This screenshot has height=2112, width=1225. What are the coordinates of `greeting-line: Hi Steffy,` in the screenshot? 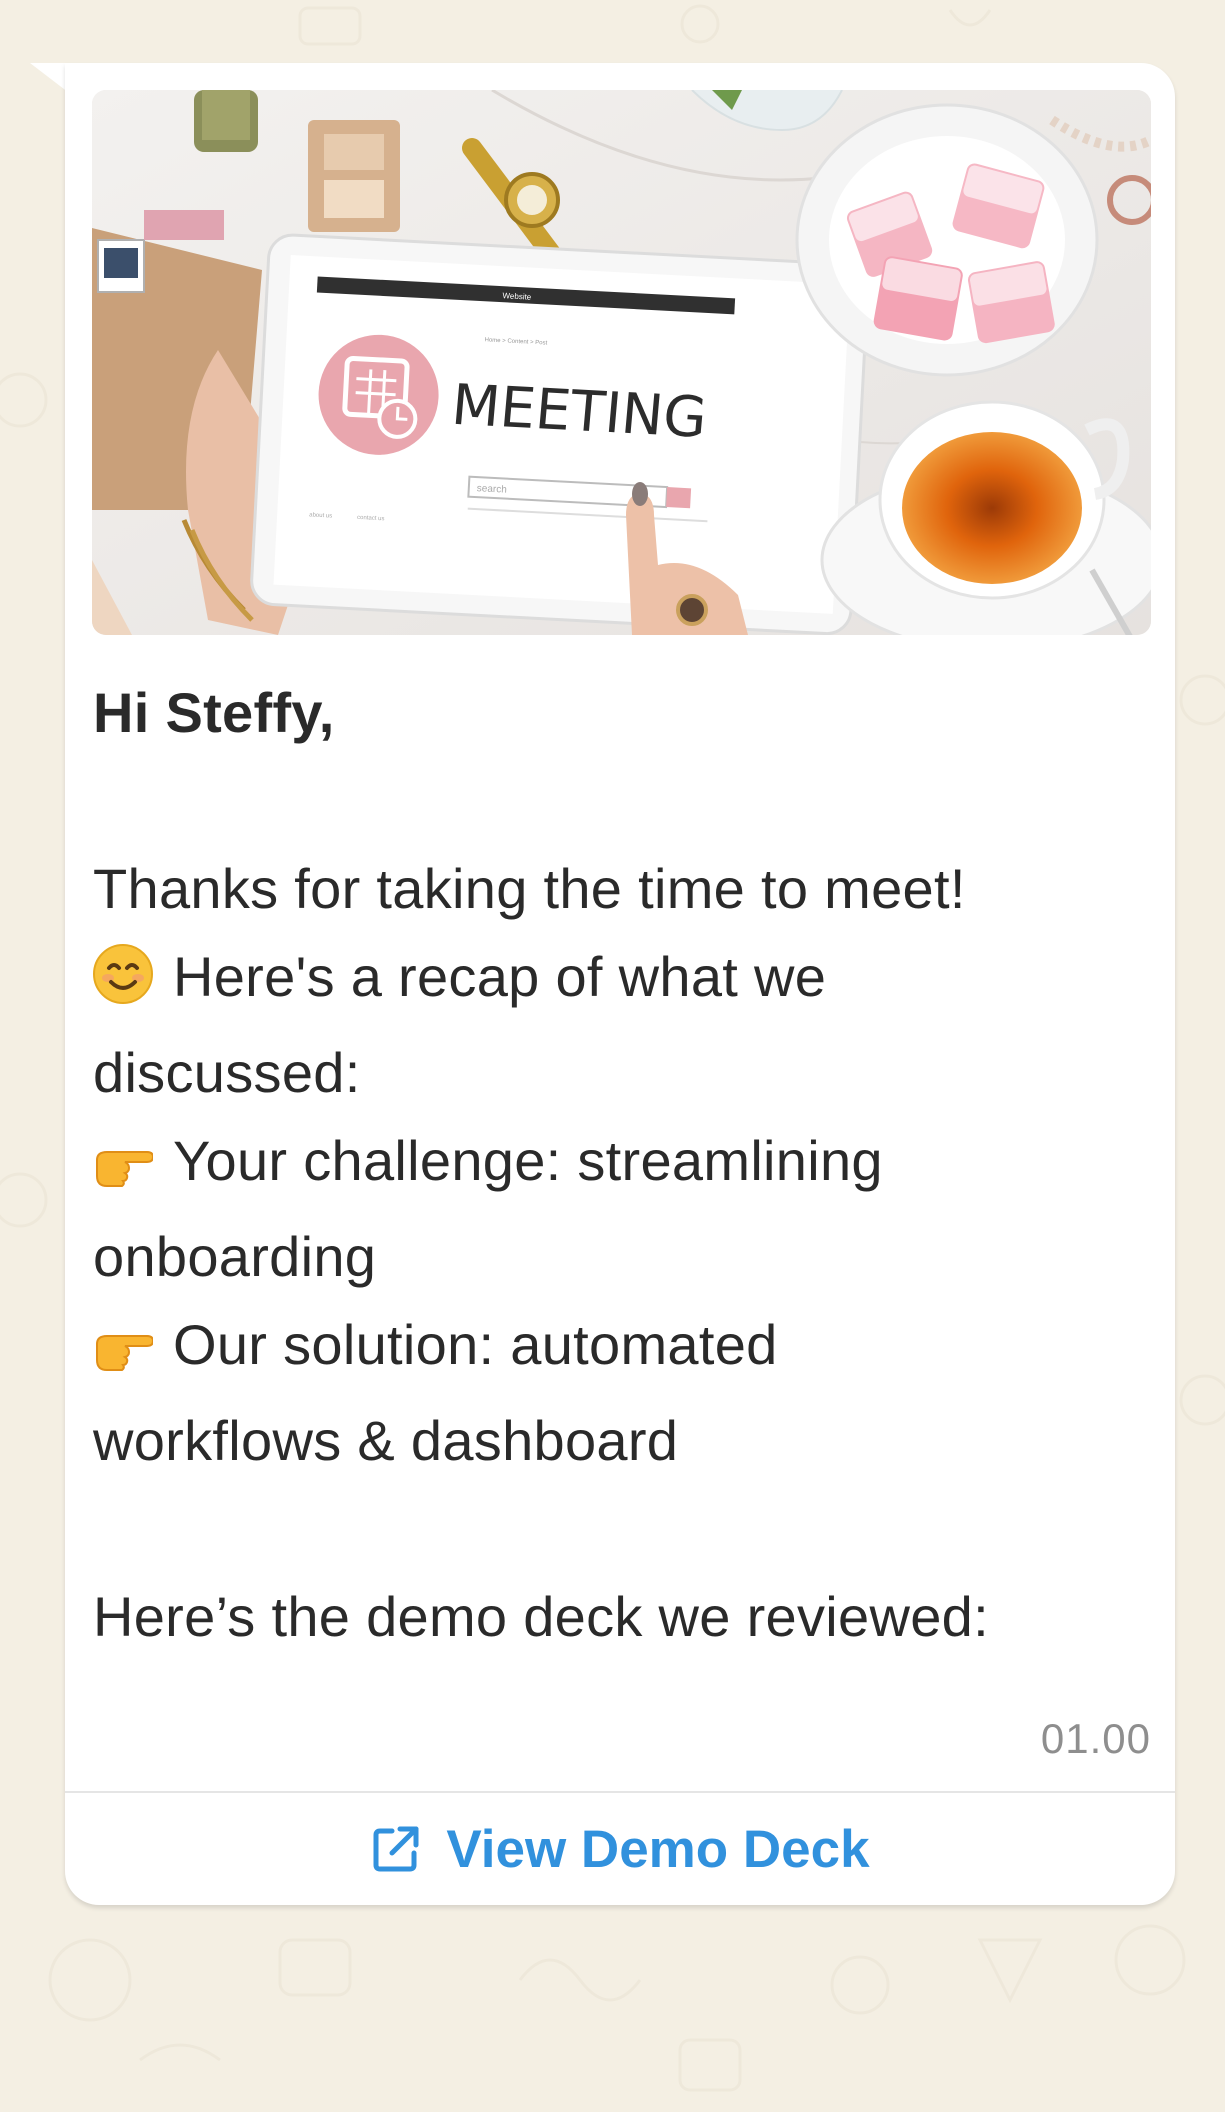 It's located at (214, 712).